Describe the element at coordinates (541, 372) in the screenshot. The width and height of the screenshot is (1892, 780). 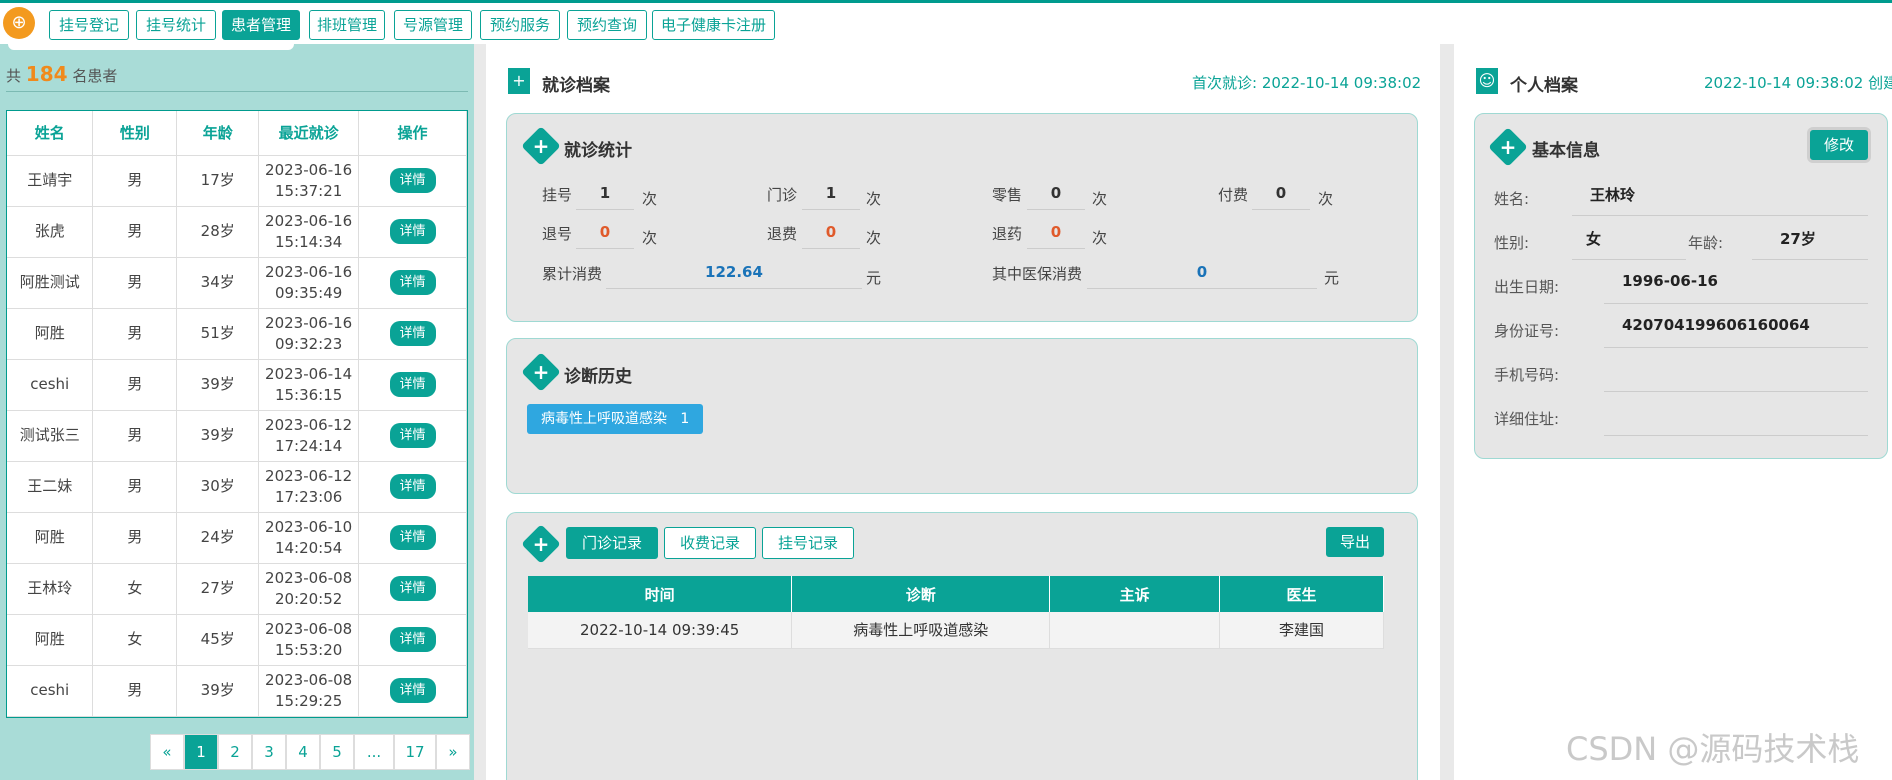
I see `plus-diamond-icon: +` at that location.